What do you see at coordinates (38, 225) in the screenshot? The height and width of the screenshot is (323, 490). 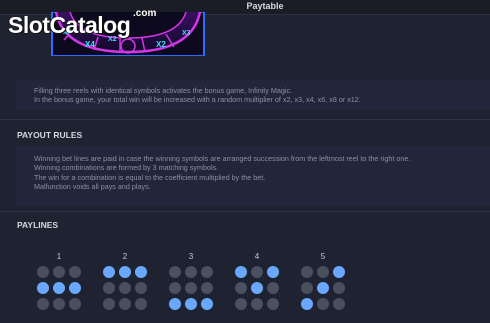 I see `paylines-heading: PAYLINES` at bounding box center [38, 225].